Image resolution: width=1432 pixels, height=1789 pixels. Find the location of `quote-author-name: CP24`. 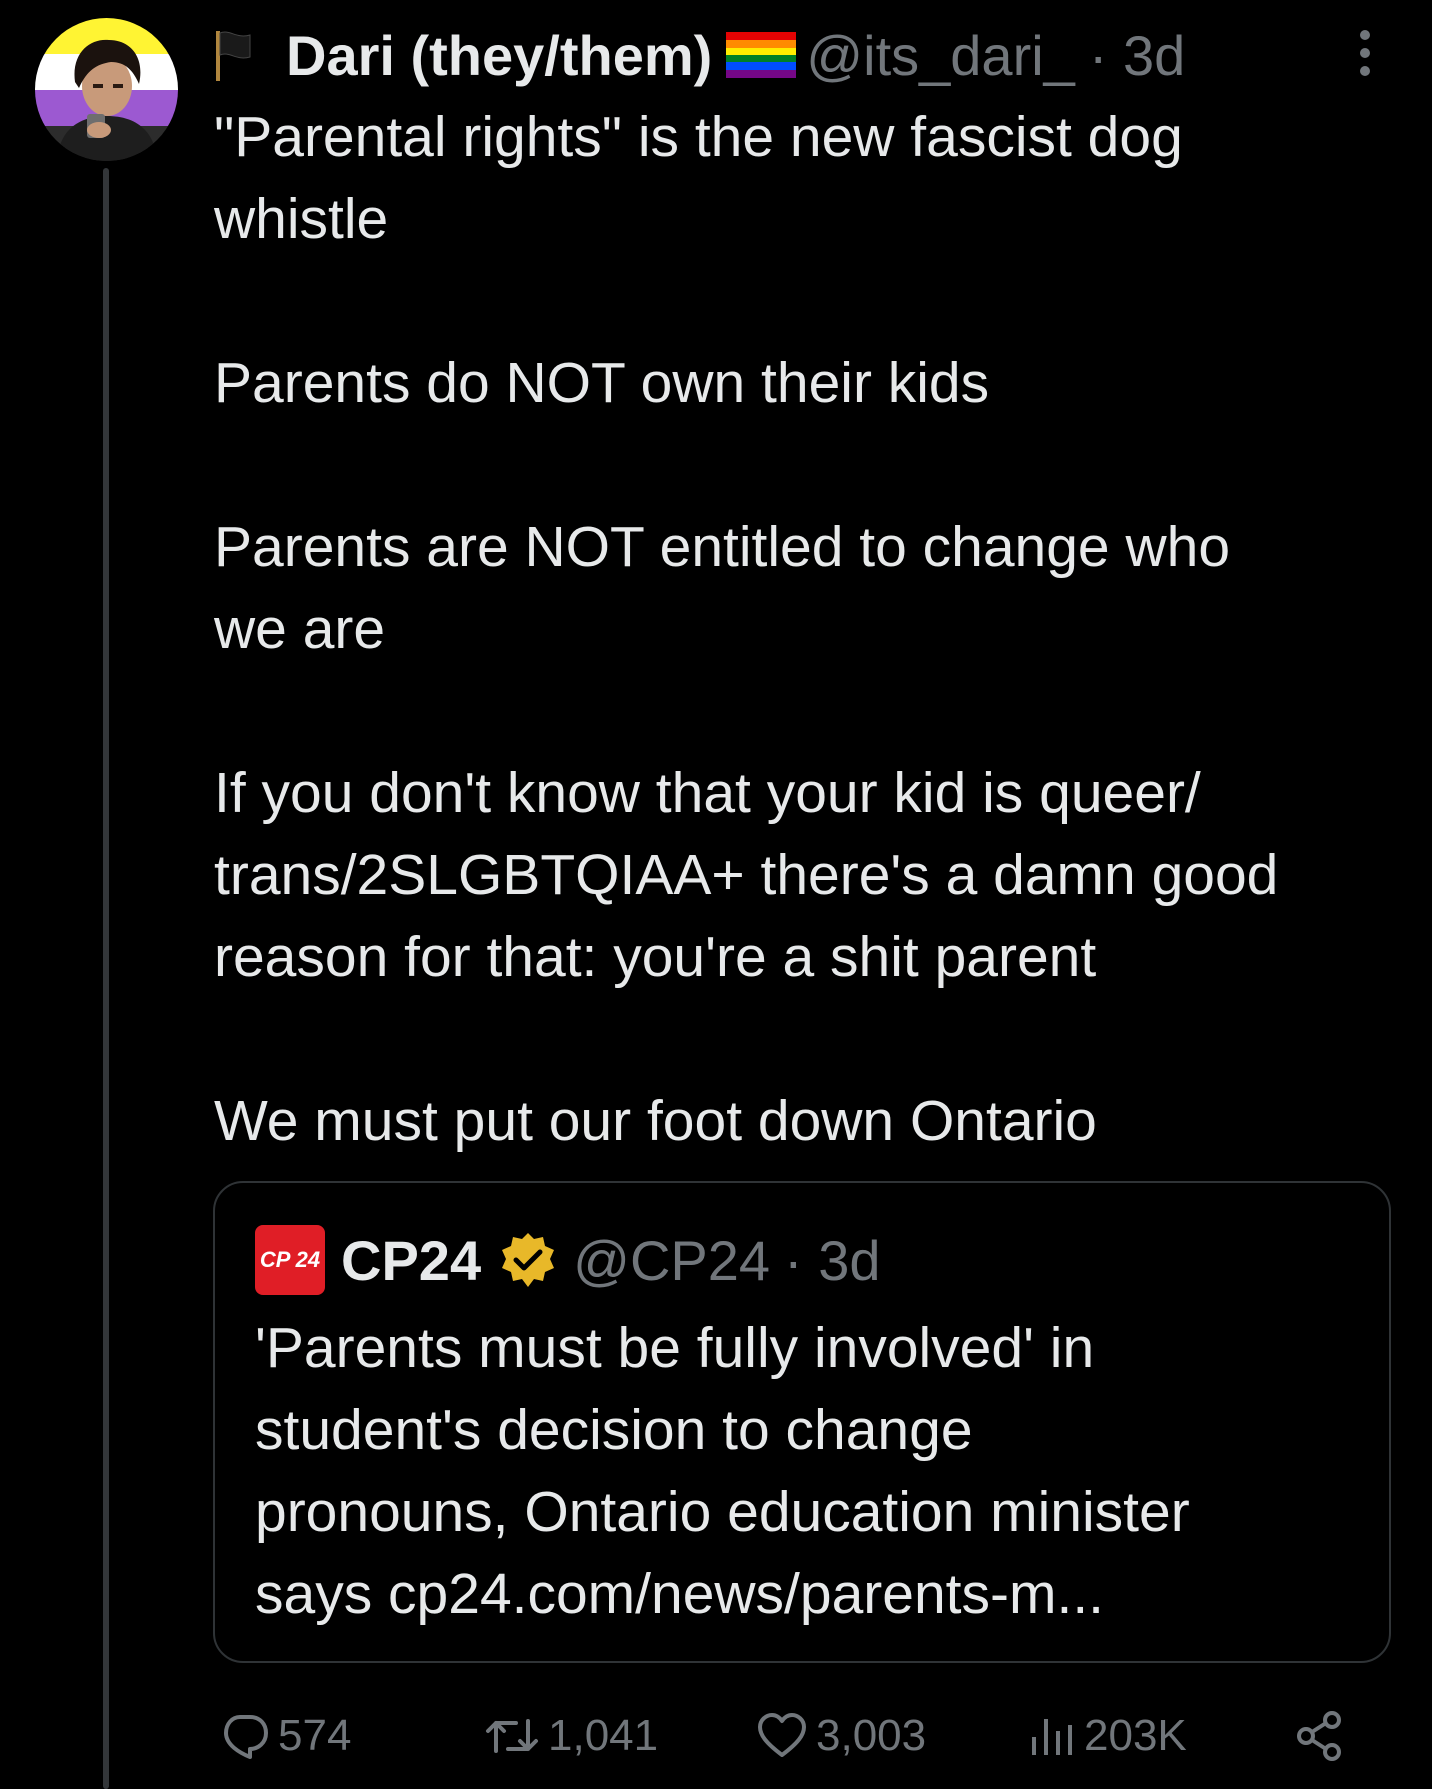

quote-author-name: CP24 is located at coordinates (411, 1260).